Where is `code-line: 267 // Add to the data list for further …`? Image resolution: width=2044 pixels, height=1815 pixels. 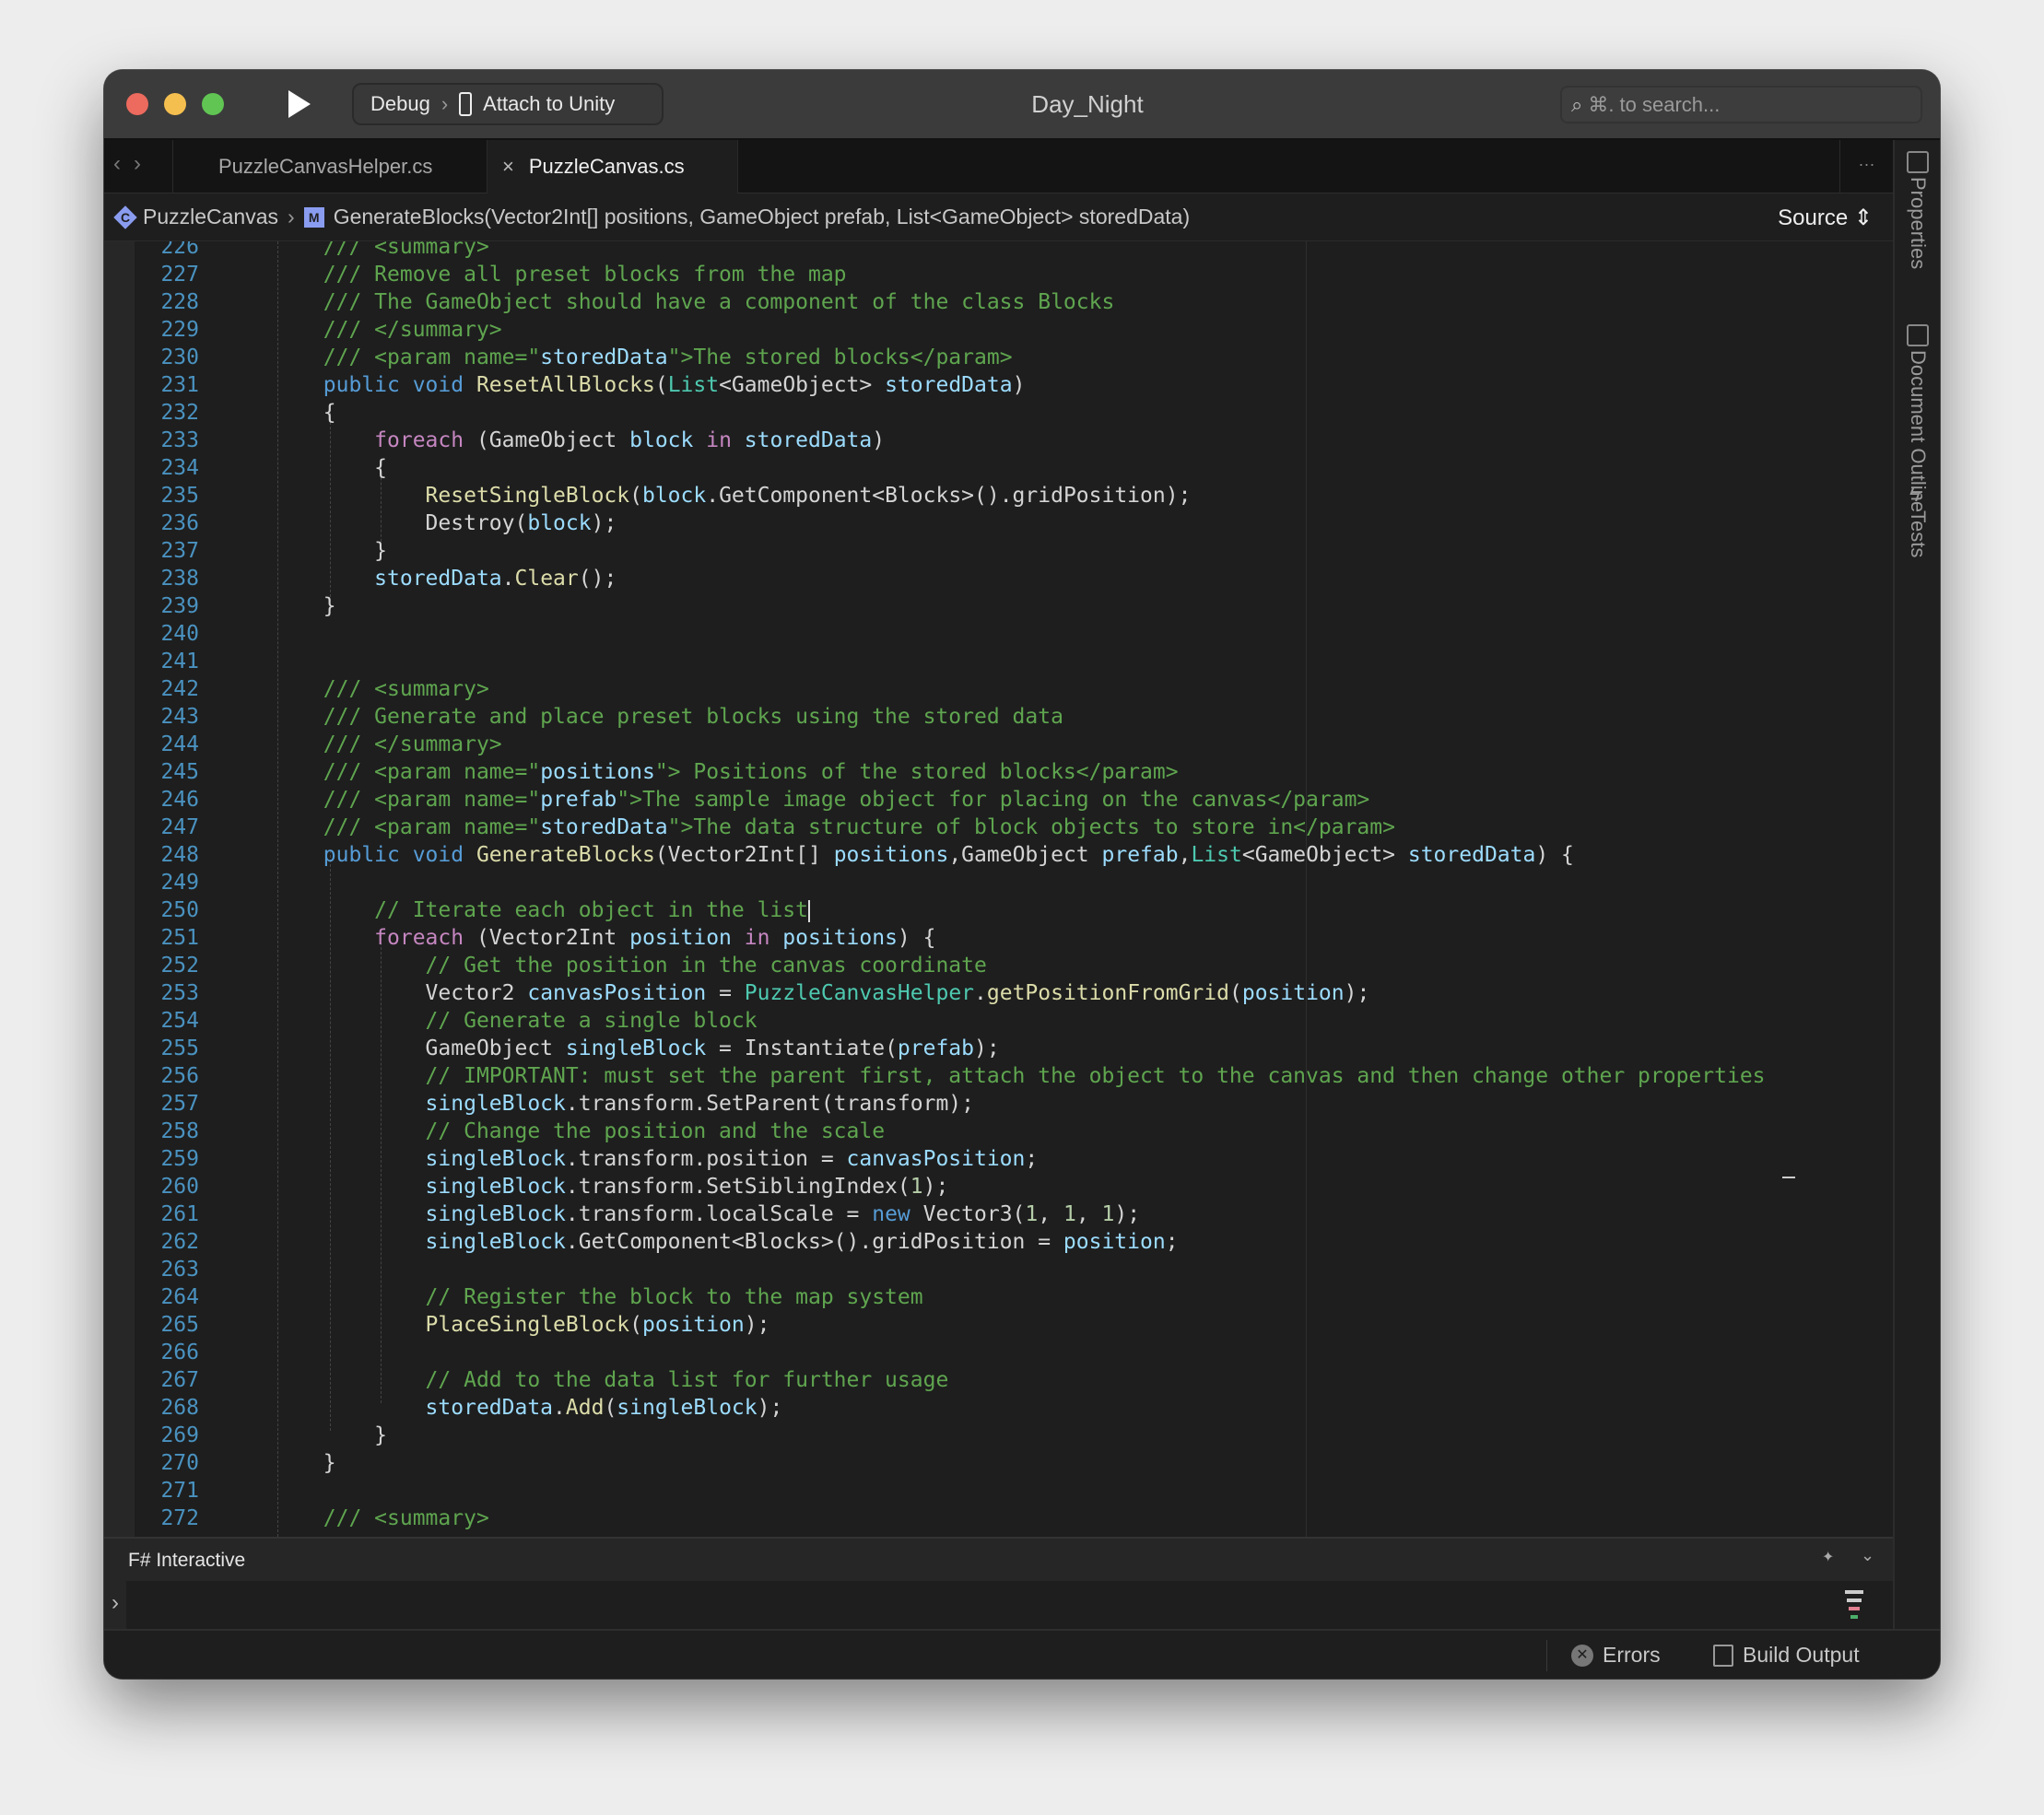 code-line: 267 // Add to the data list for further … is located at coordinates (998, 1380).